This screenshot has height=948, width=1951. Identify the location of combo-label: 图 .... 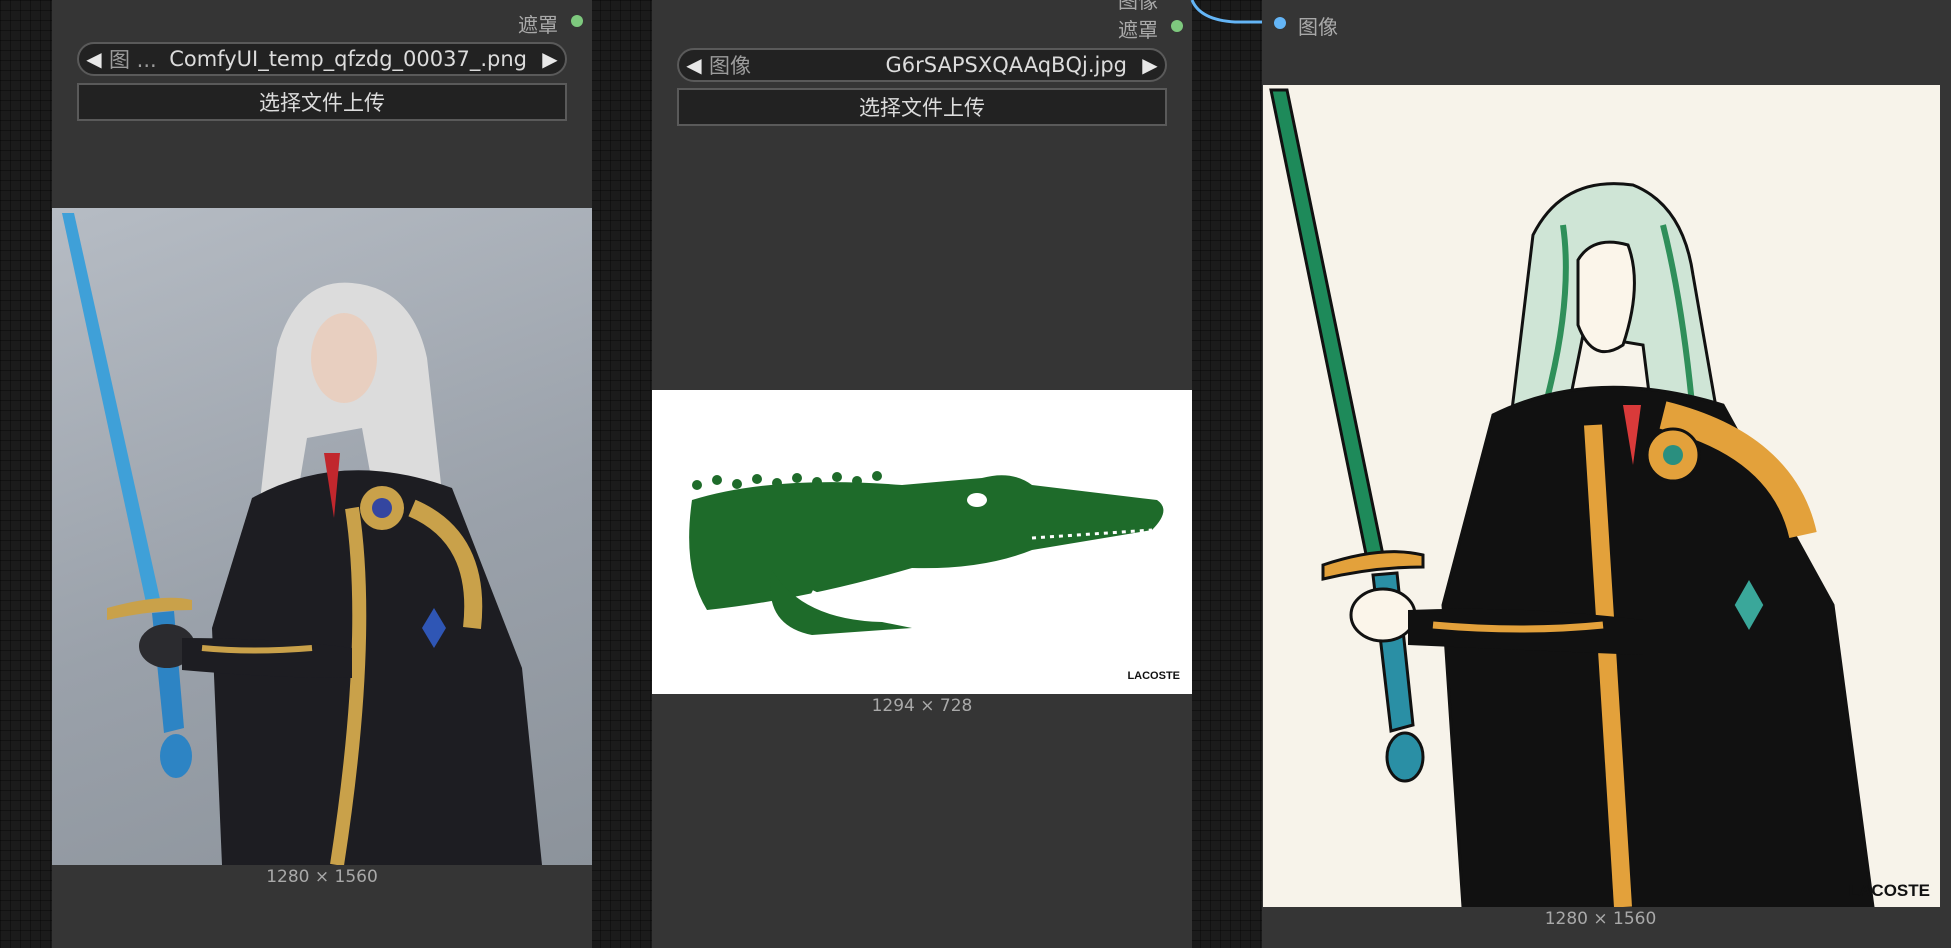
(133, 60).